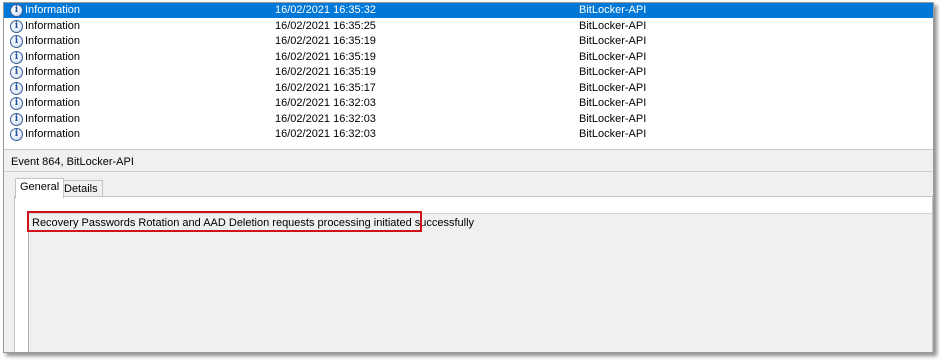 The width and height of the screenshot is (940, 361). What do you see at coordinates (224, 221) in the screenshot?
I see `highlight-annotation` at bounding box center [224, 221].